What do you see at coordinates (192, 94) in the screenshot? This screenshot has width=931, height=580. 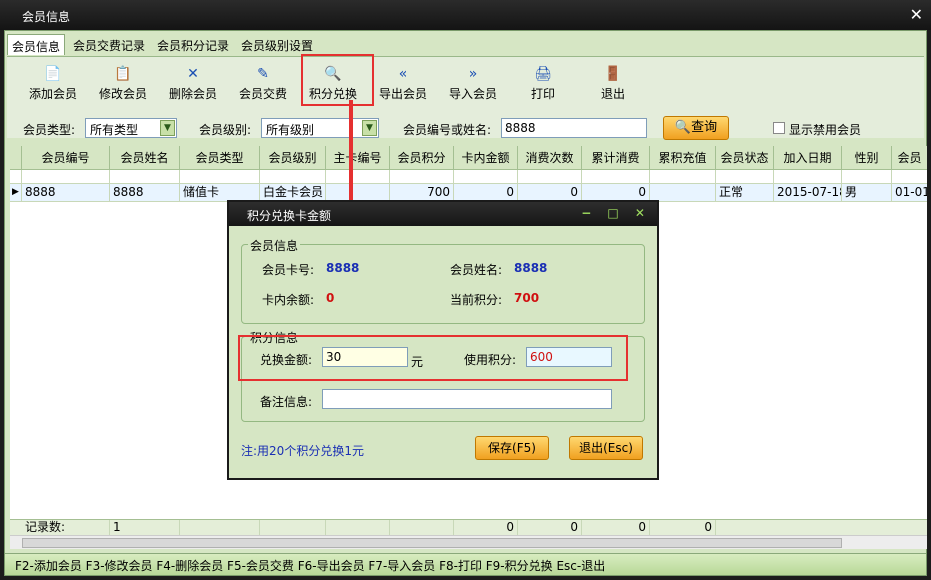 I see `delete-member-label: 删除会员` at bounding box center [192, 94].